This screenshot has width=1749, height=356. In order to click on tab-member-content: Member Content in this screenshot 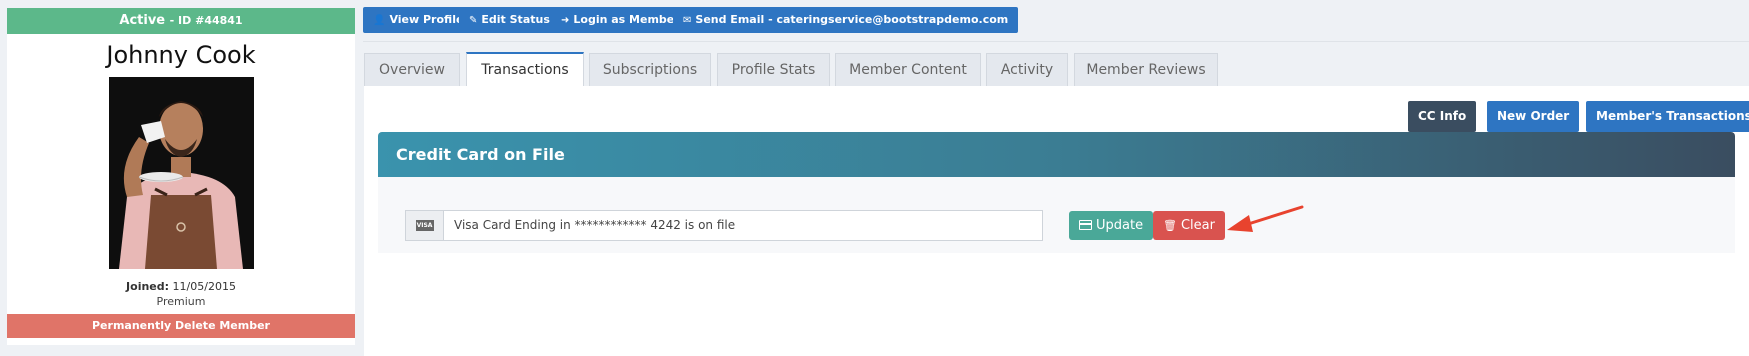, I will do `click(908, 69)`.